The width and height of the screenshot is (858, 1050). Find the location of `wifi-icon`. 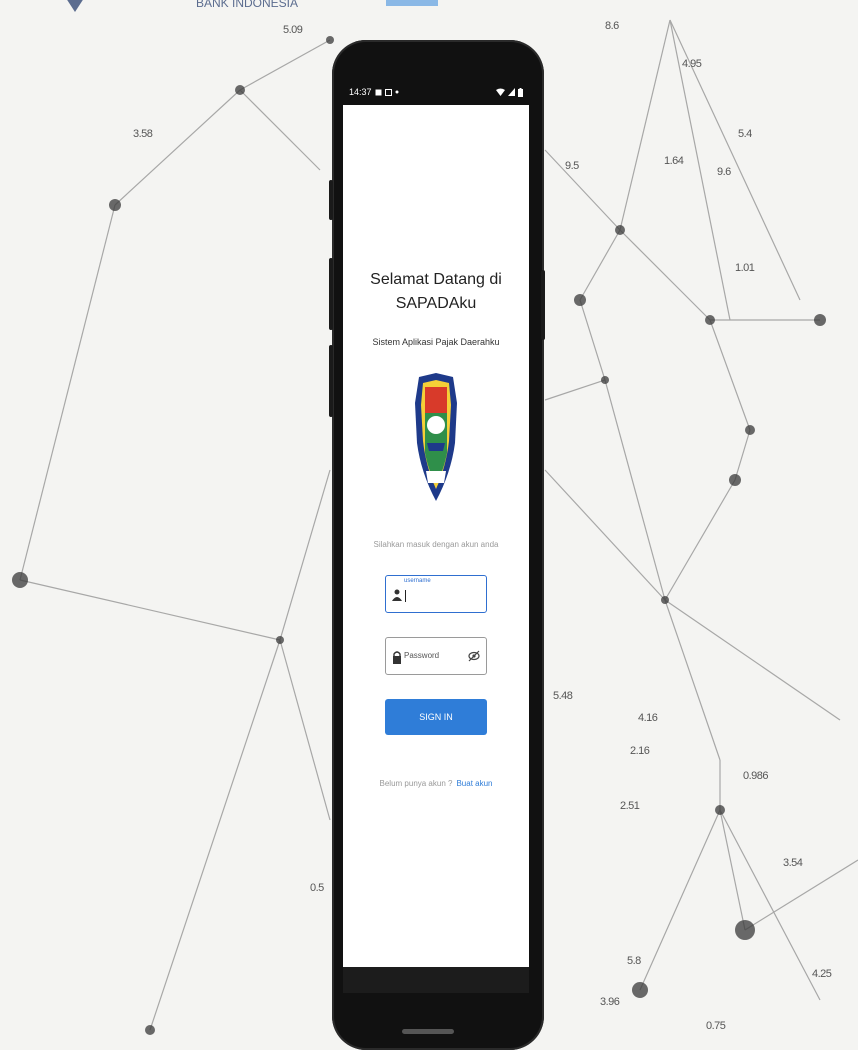

wifi-icon is located at coordinates (500, 92).